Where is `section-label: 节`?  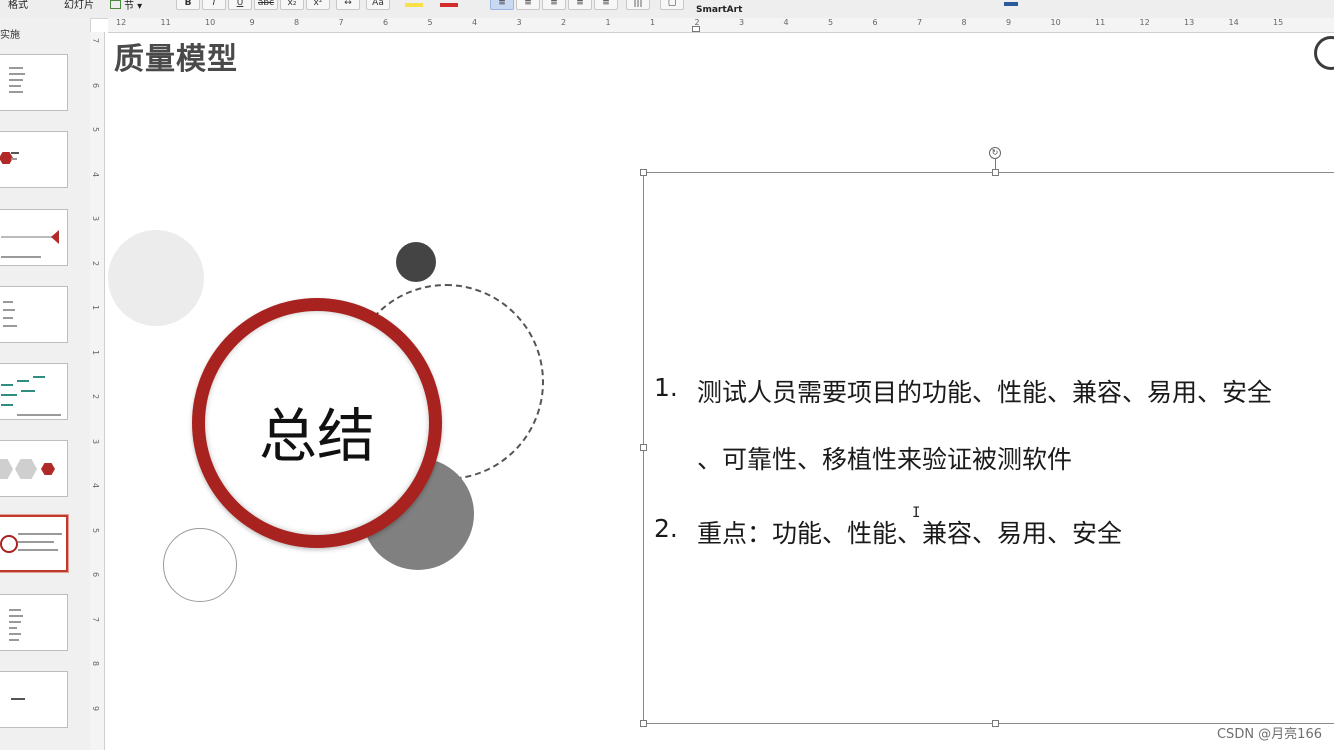 section-label: 节 is located at coordinates (129, 6).